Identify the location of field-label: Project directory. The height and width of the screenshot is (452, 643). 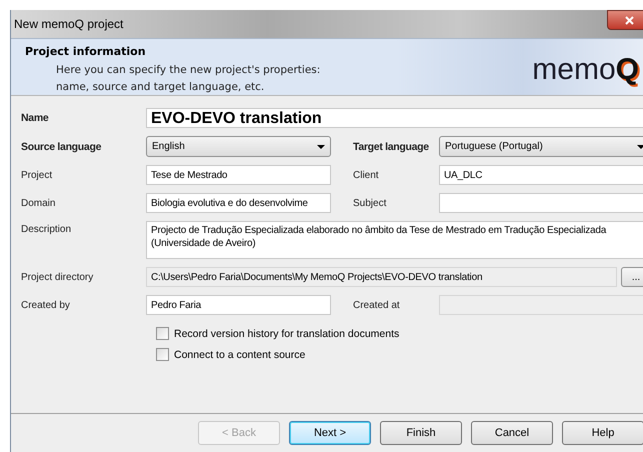
(57, 277).